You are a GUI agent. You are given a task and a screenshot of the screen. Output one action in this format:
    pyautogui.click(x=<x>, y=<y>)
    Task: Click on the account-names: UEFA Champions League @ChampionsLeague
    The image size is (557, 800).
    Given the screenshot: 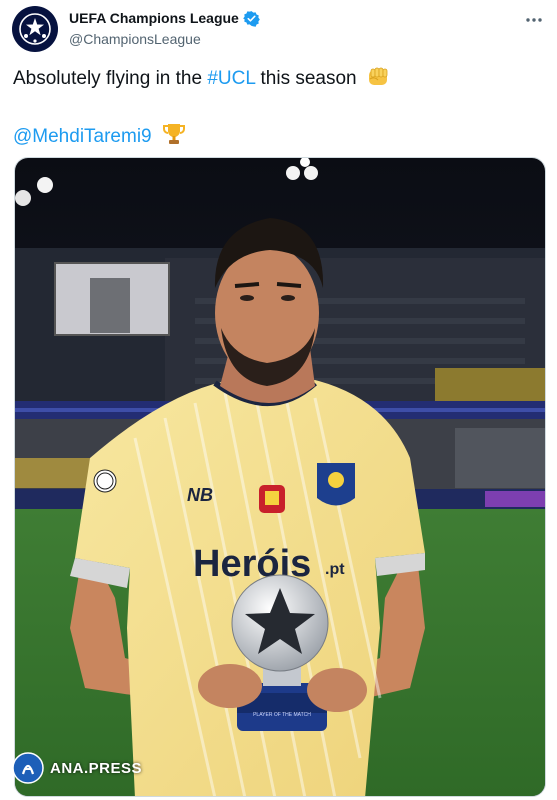 What is the action you would take?
    pyautogui.click(x=164, y=28)
    